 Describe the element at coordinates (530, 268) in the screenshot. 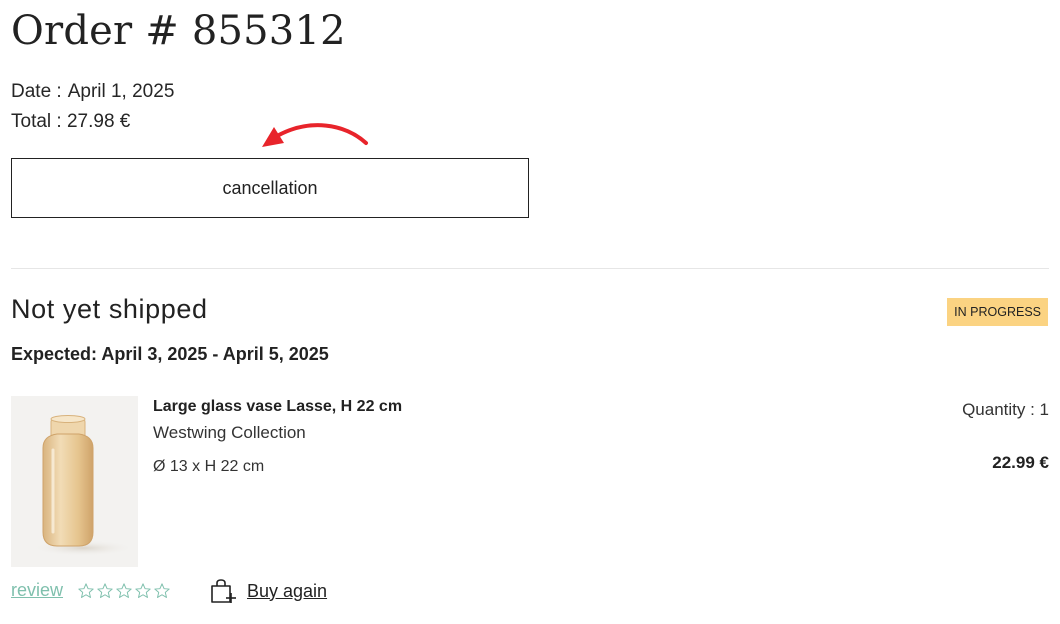

I see `section-divider` at that location.